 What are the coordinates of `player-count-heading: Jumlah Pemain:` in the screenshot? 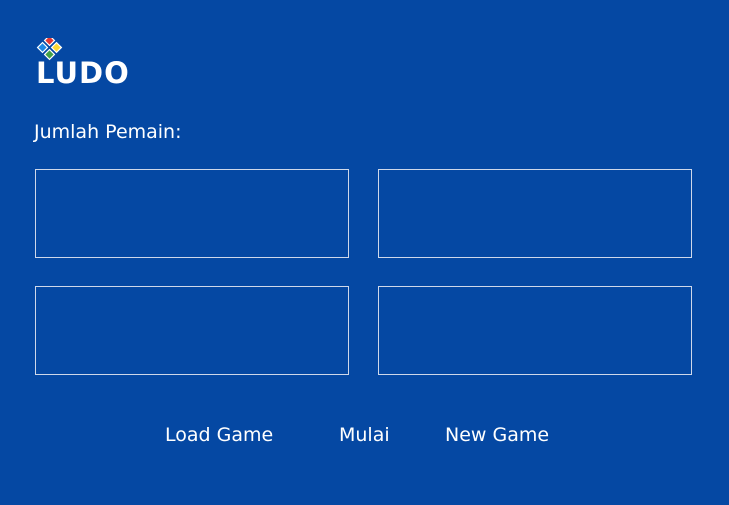 It's located at (108, 132).